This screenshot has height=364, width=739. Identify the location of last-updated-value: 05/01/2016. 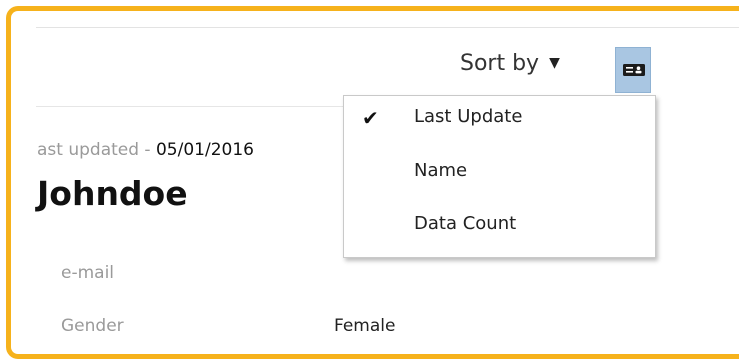
(204, 150).